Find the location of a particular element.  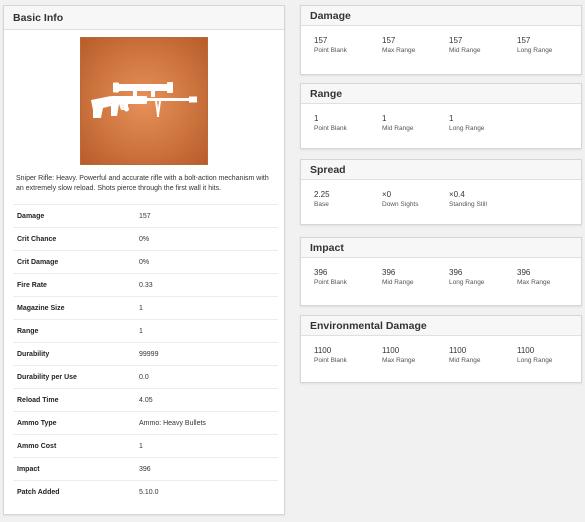

spread-cell: ×0.4 Standing Still is located at coordinates (468, 199).